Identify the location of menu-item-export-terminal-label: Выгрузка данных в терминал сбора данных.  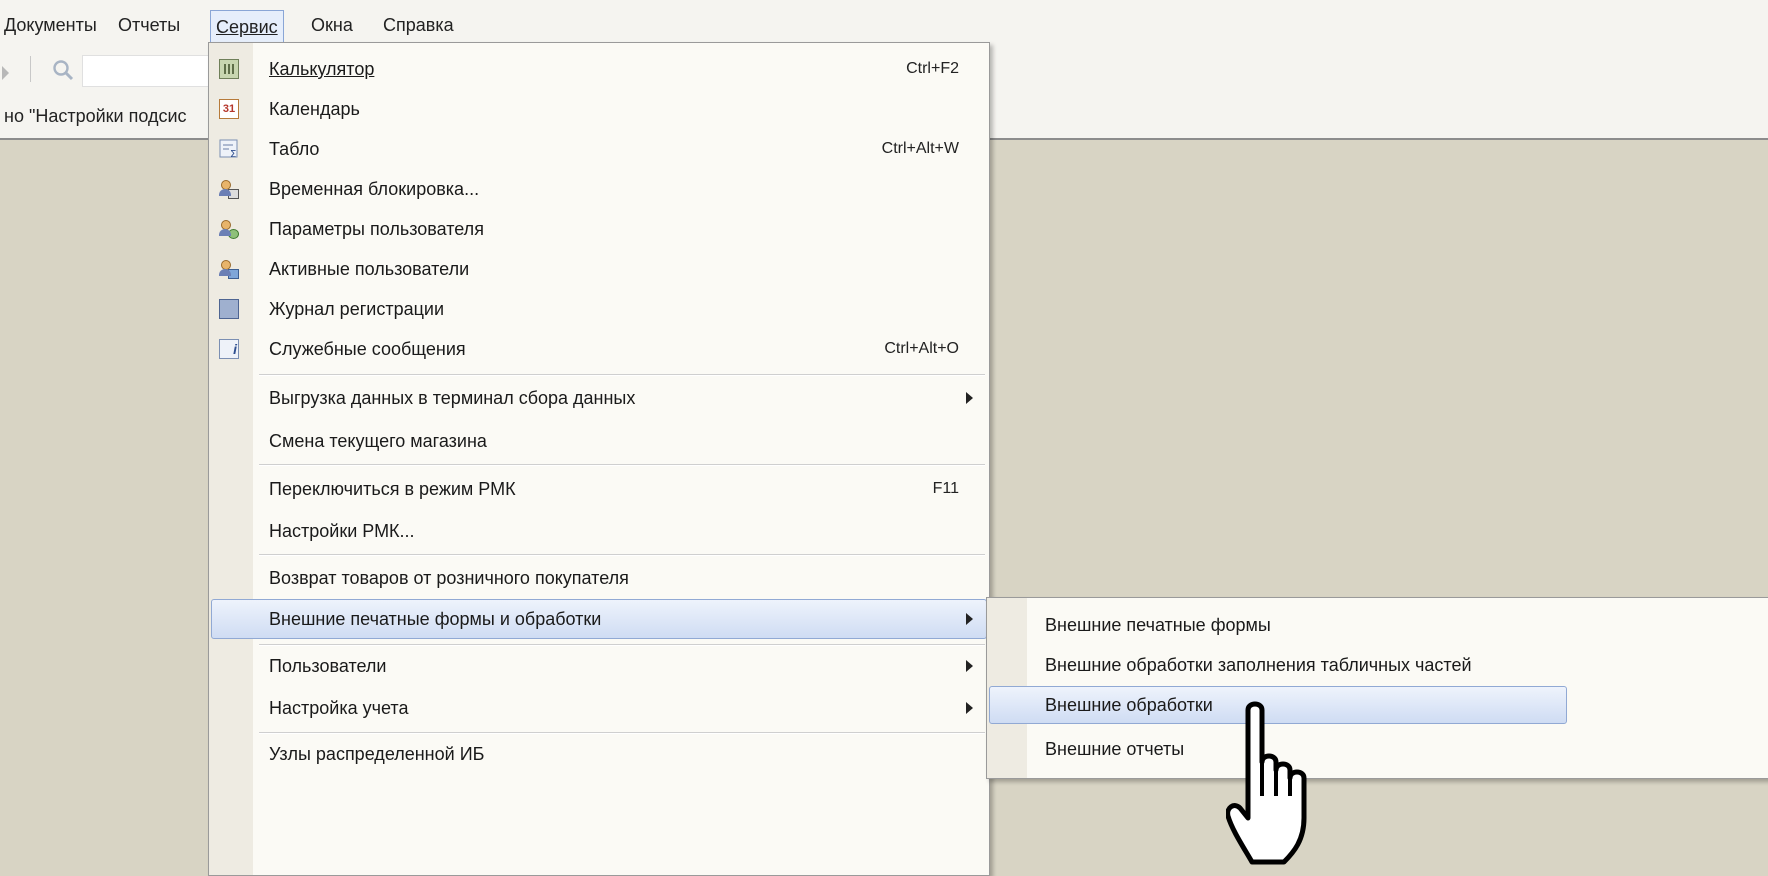
(452, 398).